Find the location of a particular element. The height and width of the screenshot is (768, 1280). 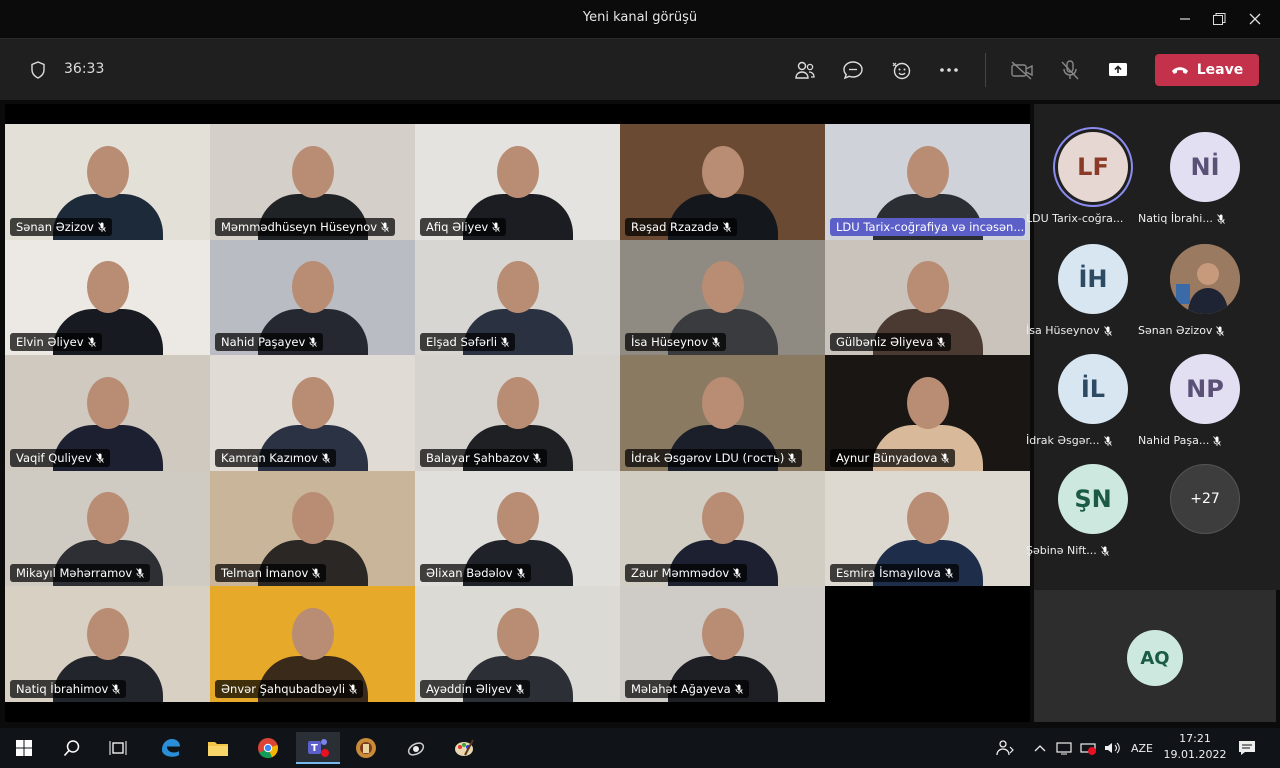

participant-name-label: Məmmədhüseyn Hüseynov is located at coordinates (305, 226).